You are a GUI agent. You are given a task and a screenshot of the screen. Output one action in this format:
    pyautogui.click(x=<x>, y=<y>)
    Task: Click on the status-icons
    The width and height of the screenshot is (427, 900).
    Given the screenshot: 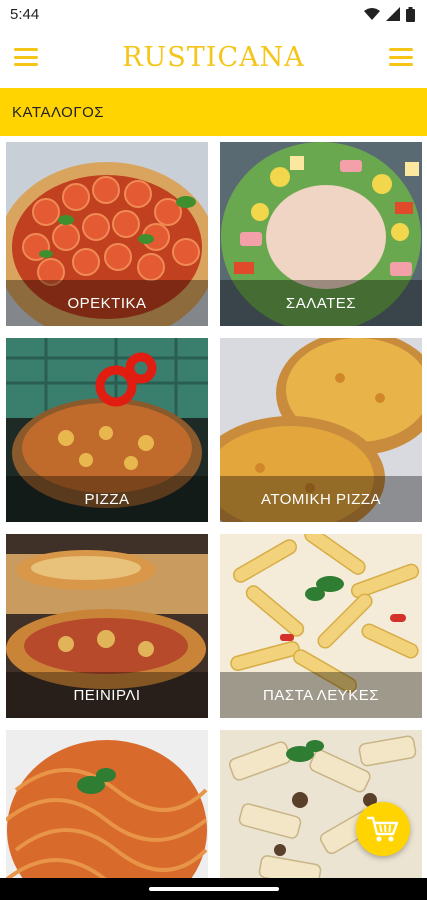 What is the action you would take?
    pyautogui.click(x=389, y=14)
    